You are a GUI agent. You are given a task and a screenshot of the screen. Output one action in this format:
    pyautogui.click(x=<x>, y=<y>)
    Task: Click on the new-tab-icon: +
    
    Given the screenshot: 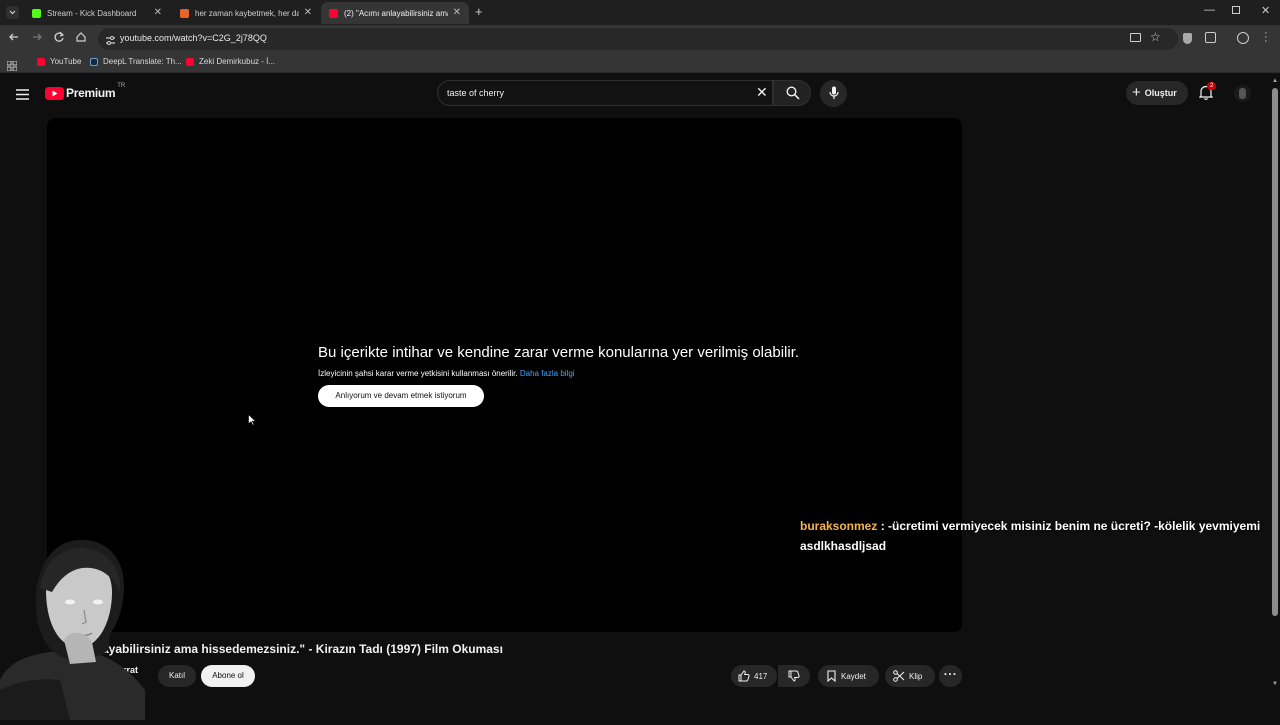 What is the action you would take?
    pyautogui.click(x=479, y=11)
    